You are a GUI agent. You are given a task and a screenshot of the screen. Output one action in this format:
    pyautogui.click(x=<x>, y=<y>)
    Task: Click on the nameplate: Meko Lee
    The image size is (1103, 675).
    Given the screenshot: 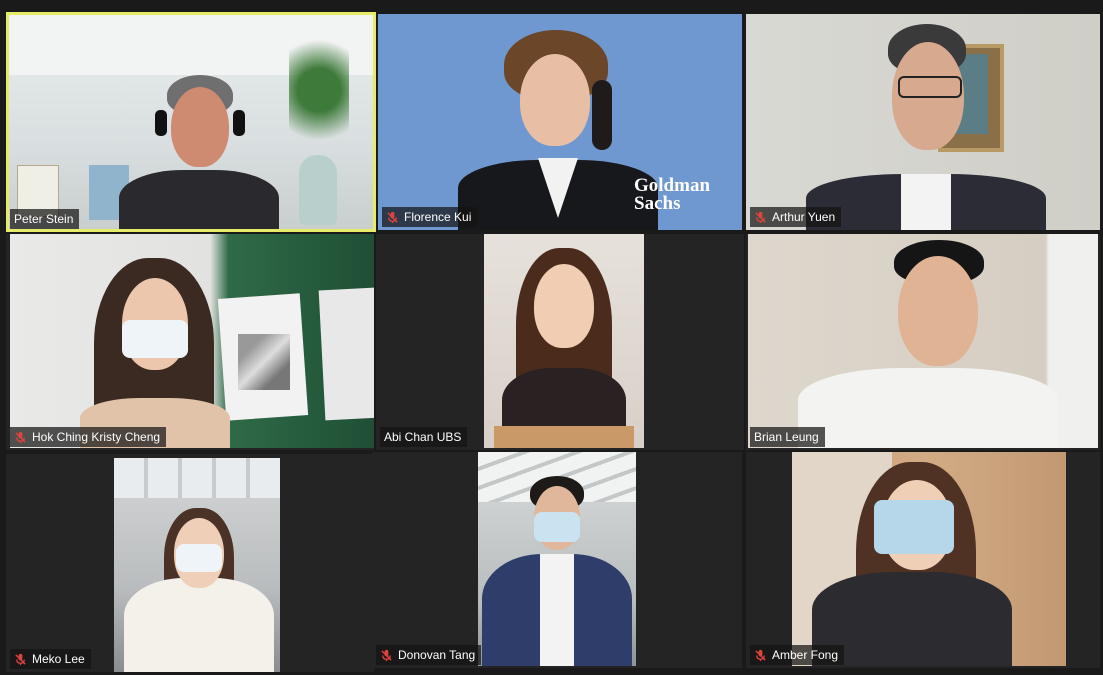 What is the action you would take?
    pyautogui.click(x=50, y=659)
    